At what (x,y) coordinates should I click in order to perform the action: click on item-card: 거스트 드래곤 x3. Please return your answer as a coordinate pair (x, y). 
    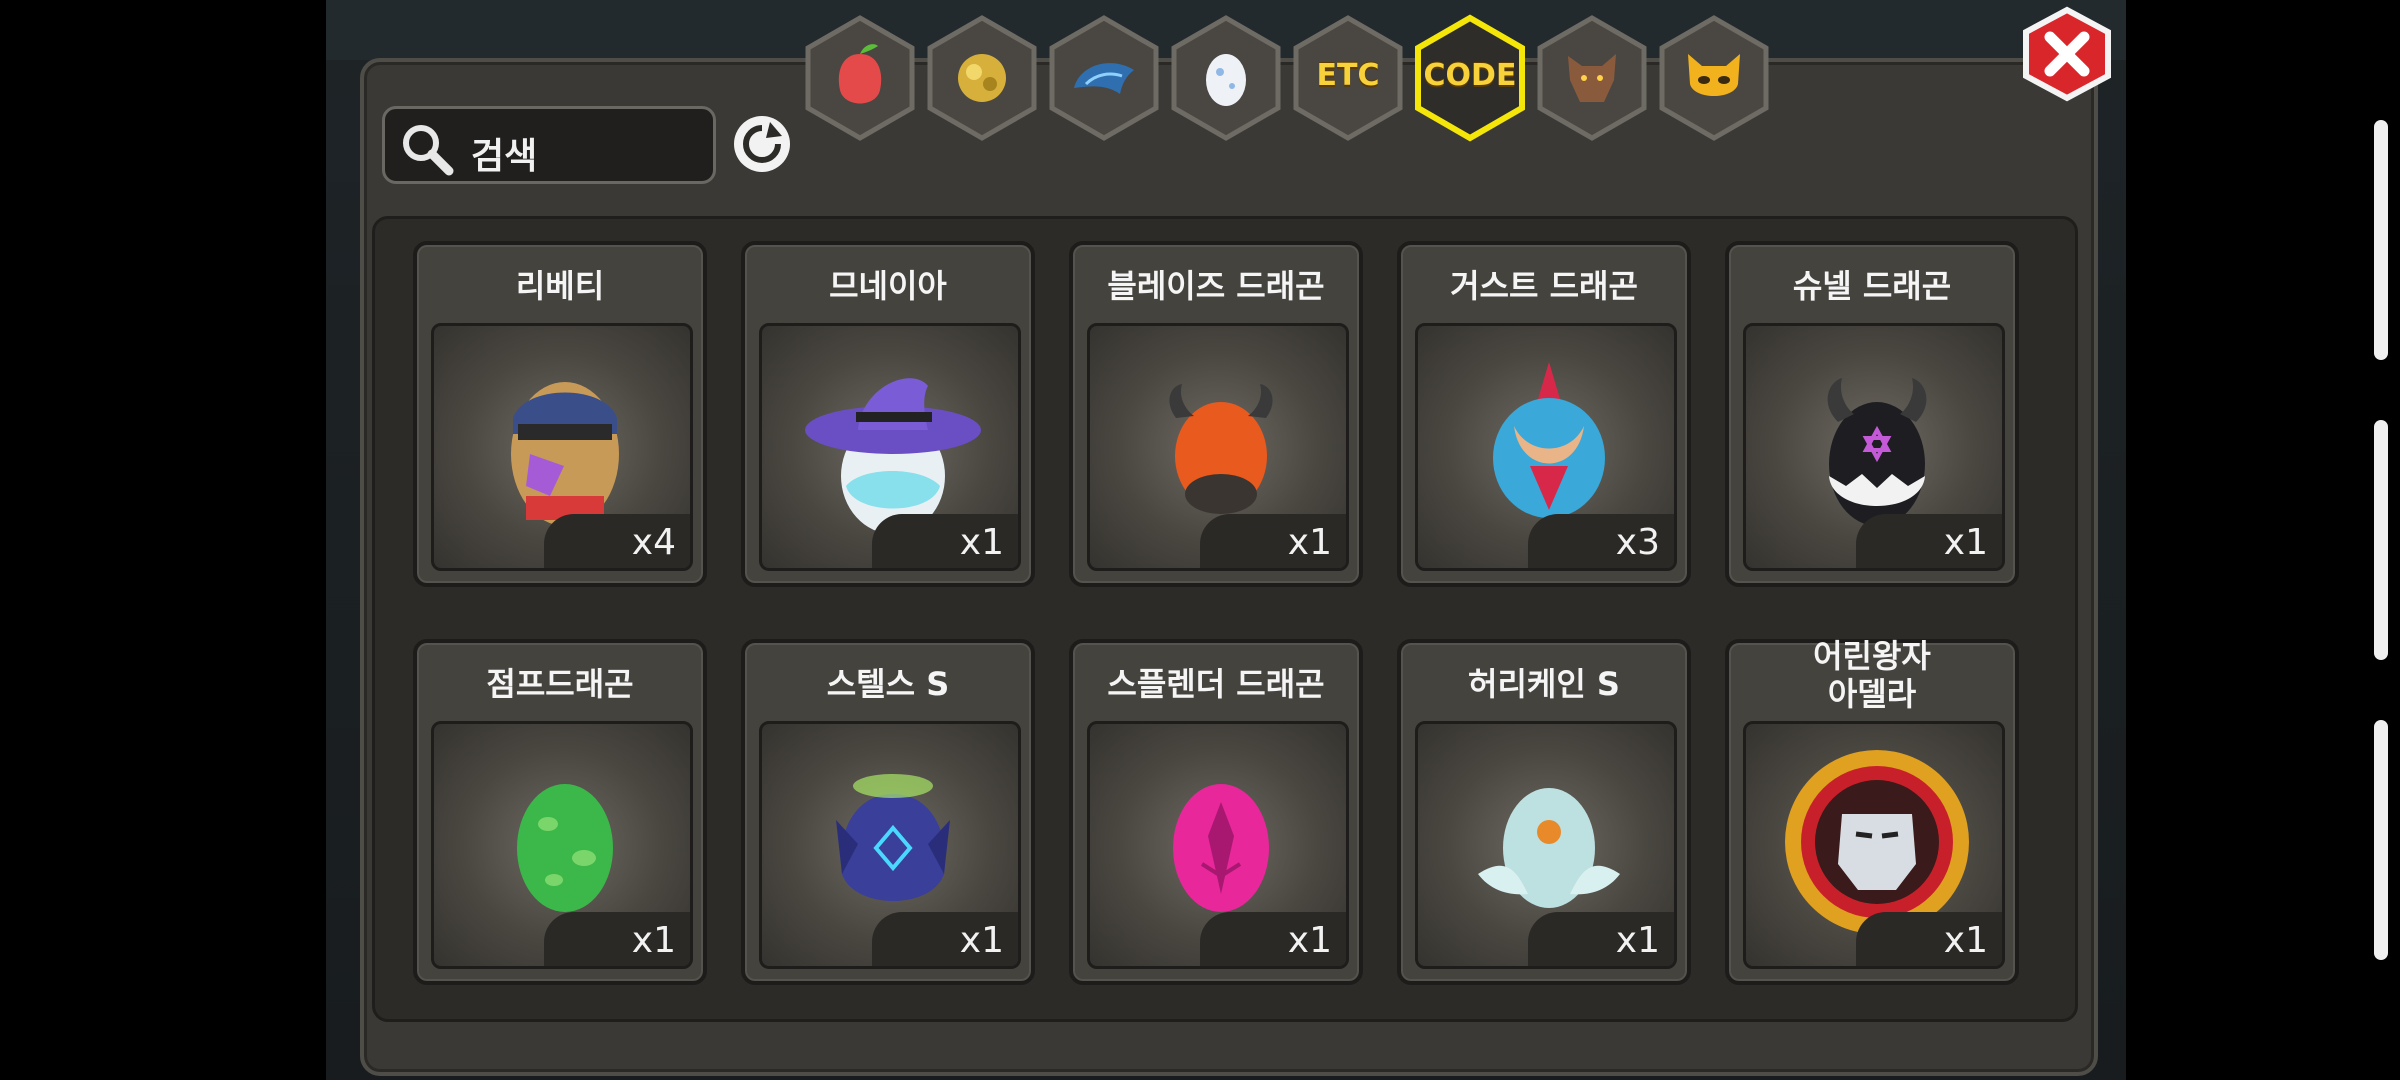
    Looking at the image, I should click on (1544, 414).